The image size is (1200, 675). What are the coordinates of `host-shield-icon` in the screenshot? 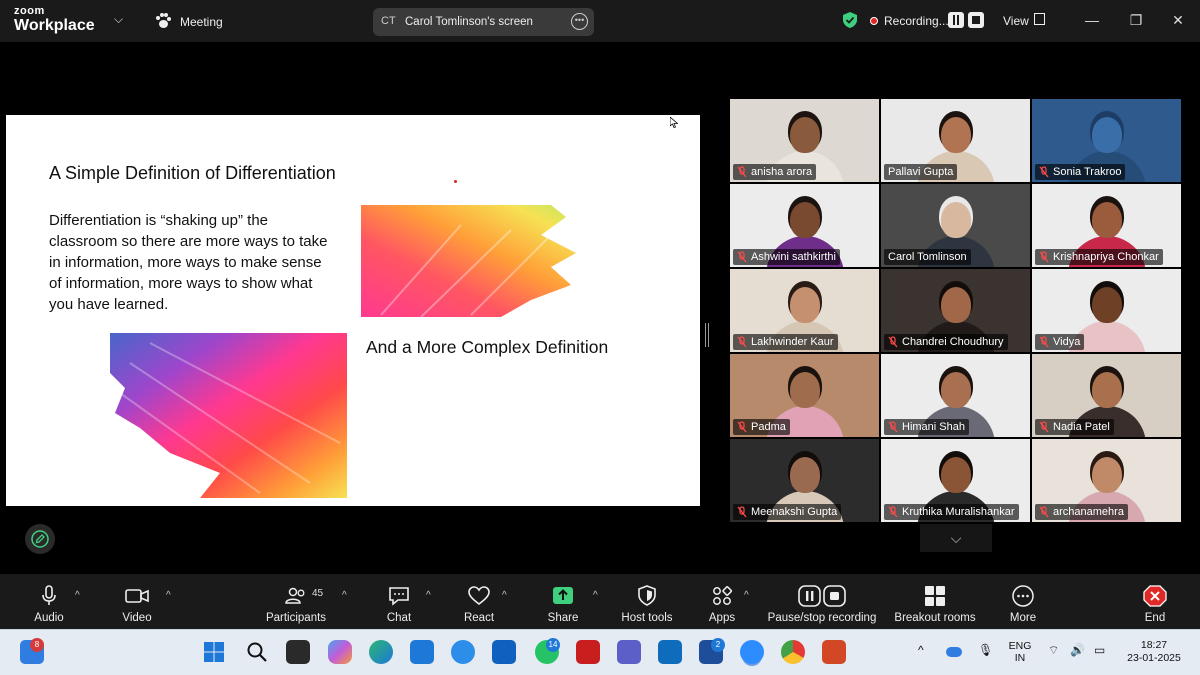 It's located at (647, 595).